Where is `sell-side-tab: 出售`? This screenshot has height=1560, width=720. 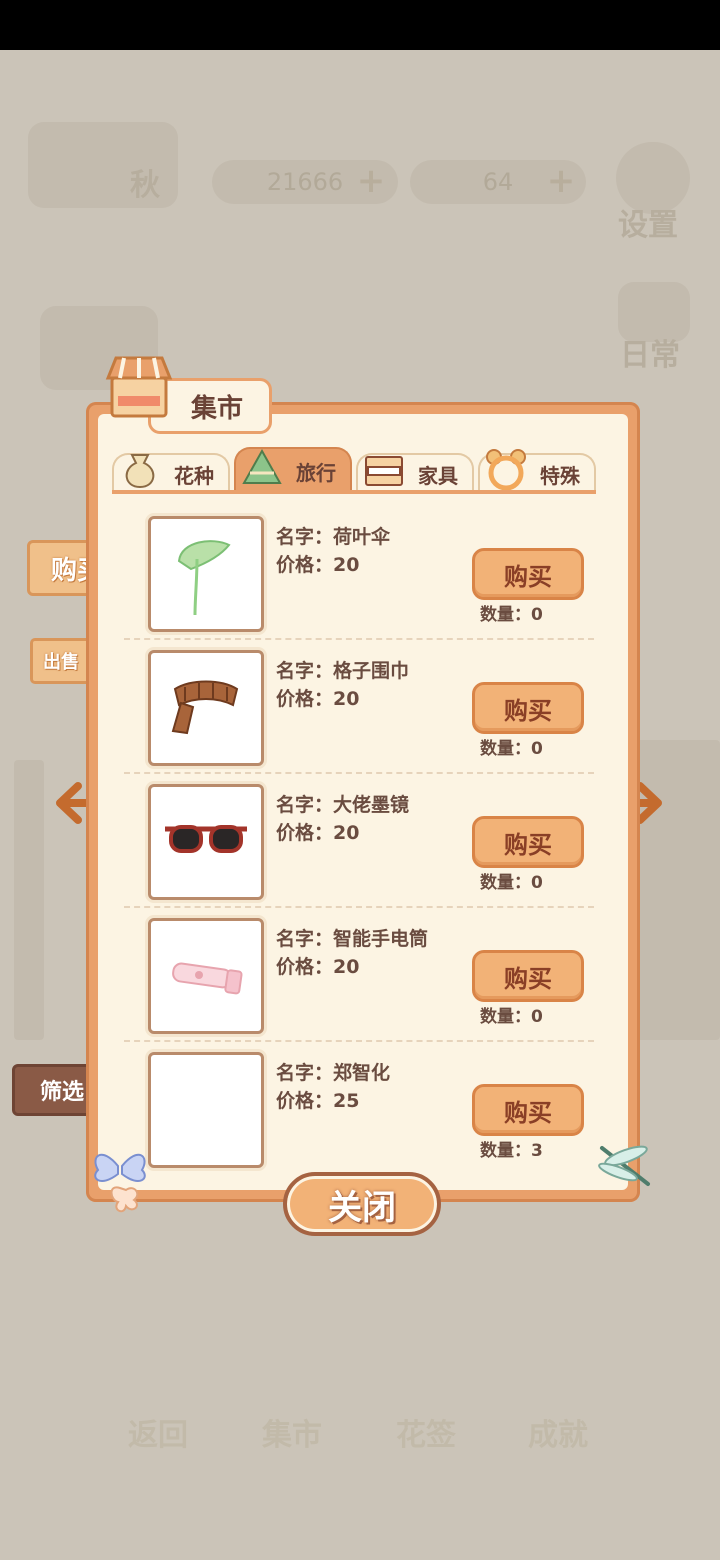 sell-side-tab: 出售 is located at coordinates (61, 661).